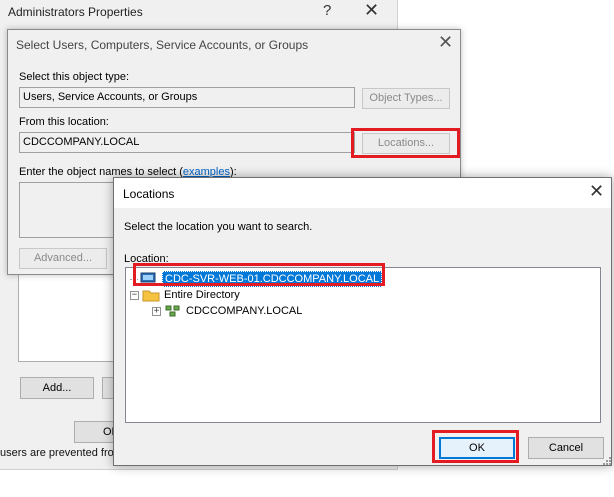 The height and width of the screenshot is (497, 614). What do you see at coordinates (156, 311) in the screenshot?
I see `expand-icon: +` at bounding box center [156, 311].